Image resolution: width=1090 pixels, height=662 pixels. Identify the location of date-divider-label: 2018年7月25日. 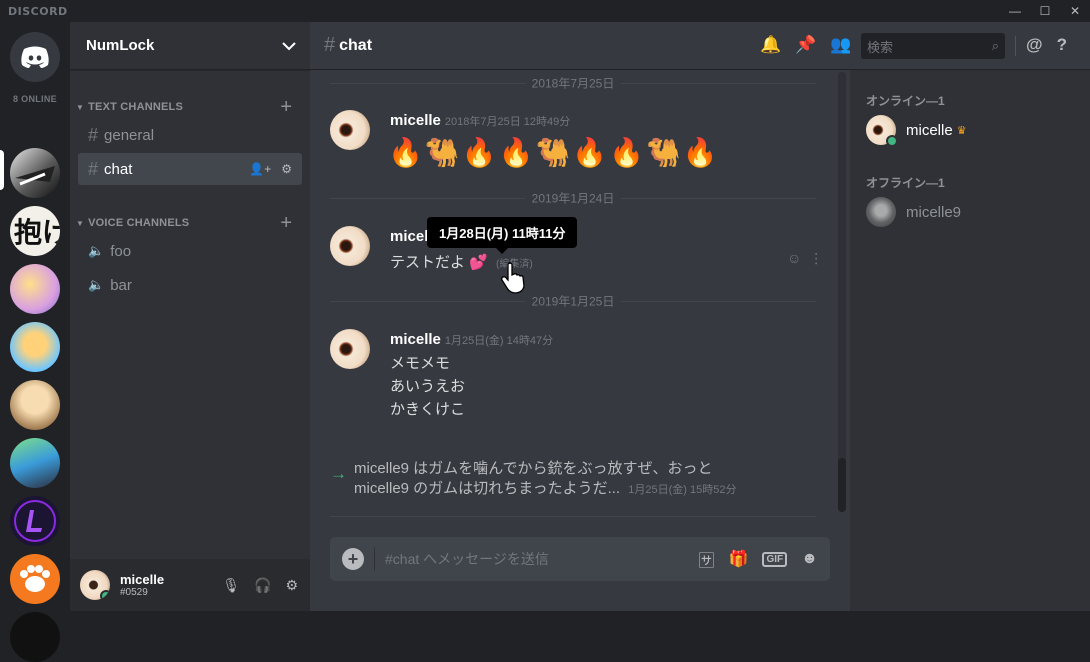
(573, 83).